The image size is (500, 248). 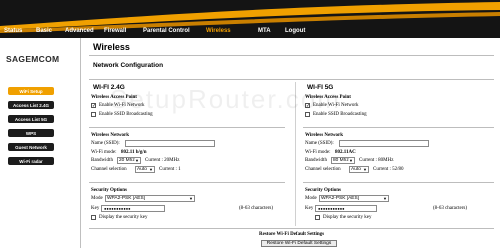 What do you see at coordinates (109, 190) in the screenshot?
I see `security-title-24g: Security Options` at bounding box center [109, 190].